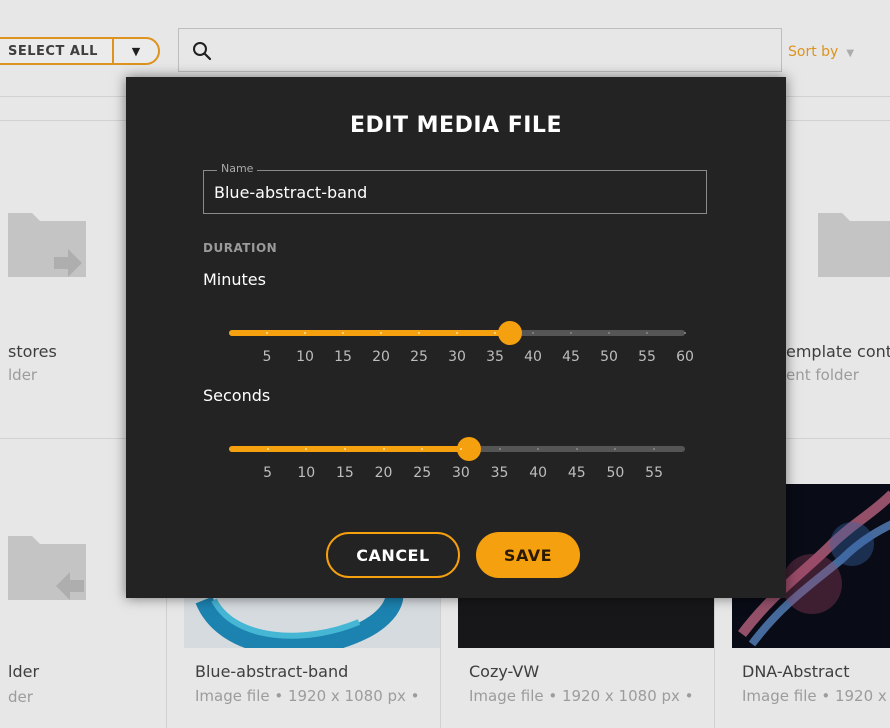  I want to click on slider-tick-label: 60, so click(685, 357).